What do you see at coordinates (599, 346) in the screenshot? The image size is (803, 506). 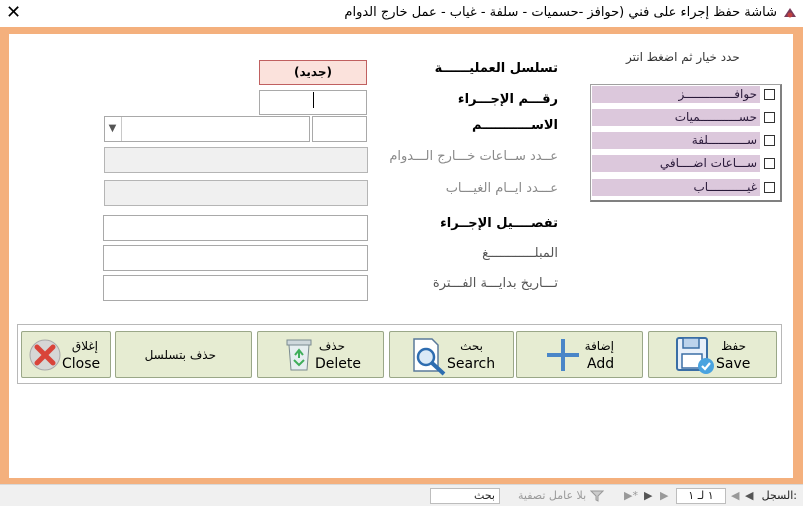 I see `add-label-ar: إضافة` at bounding box center [599, 346].